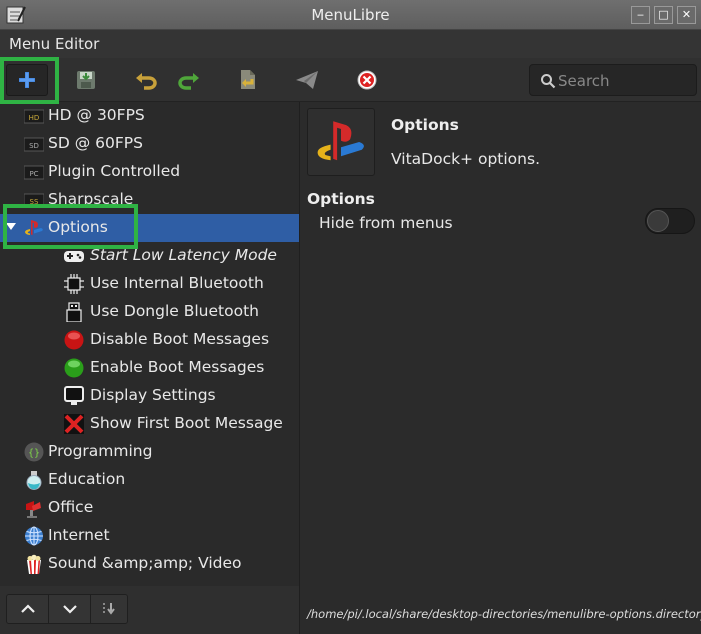  Describe the element at coordinates (71, 507) in the screenshot. I see `tree-item-label: Office` at that location.